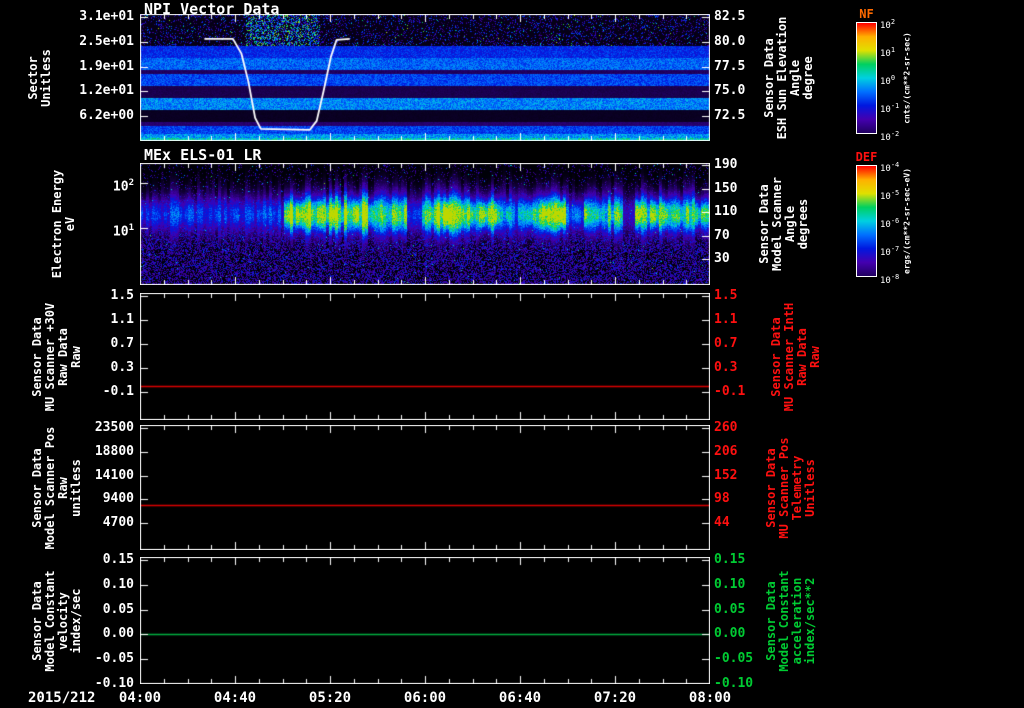 Image resolution: width=1024 pixels, height=708 pixels. Describe the element at coordinates (122, 296) in the screenshot. I see `mu-scanner-30v-left-tick-label: 1.5` at that location.